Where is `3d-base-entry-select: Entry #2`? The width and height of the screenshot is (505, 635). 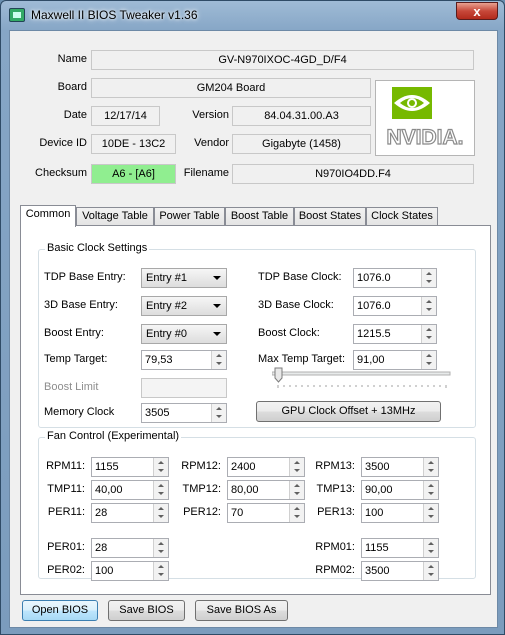 3d-base-entry-select: Entry #2 is located at coordinates (184, 306).